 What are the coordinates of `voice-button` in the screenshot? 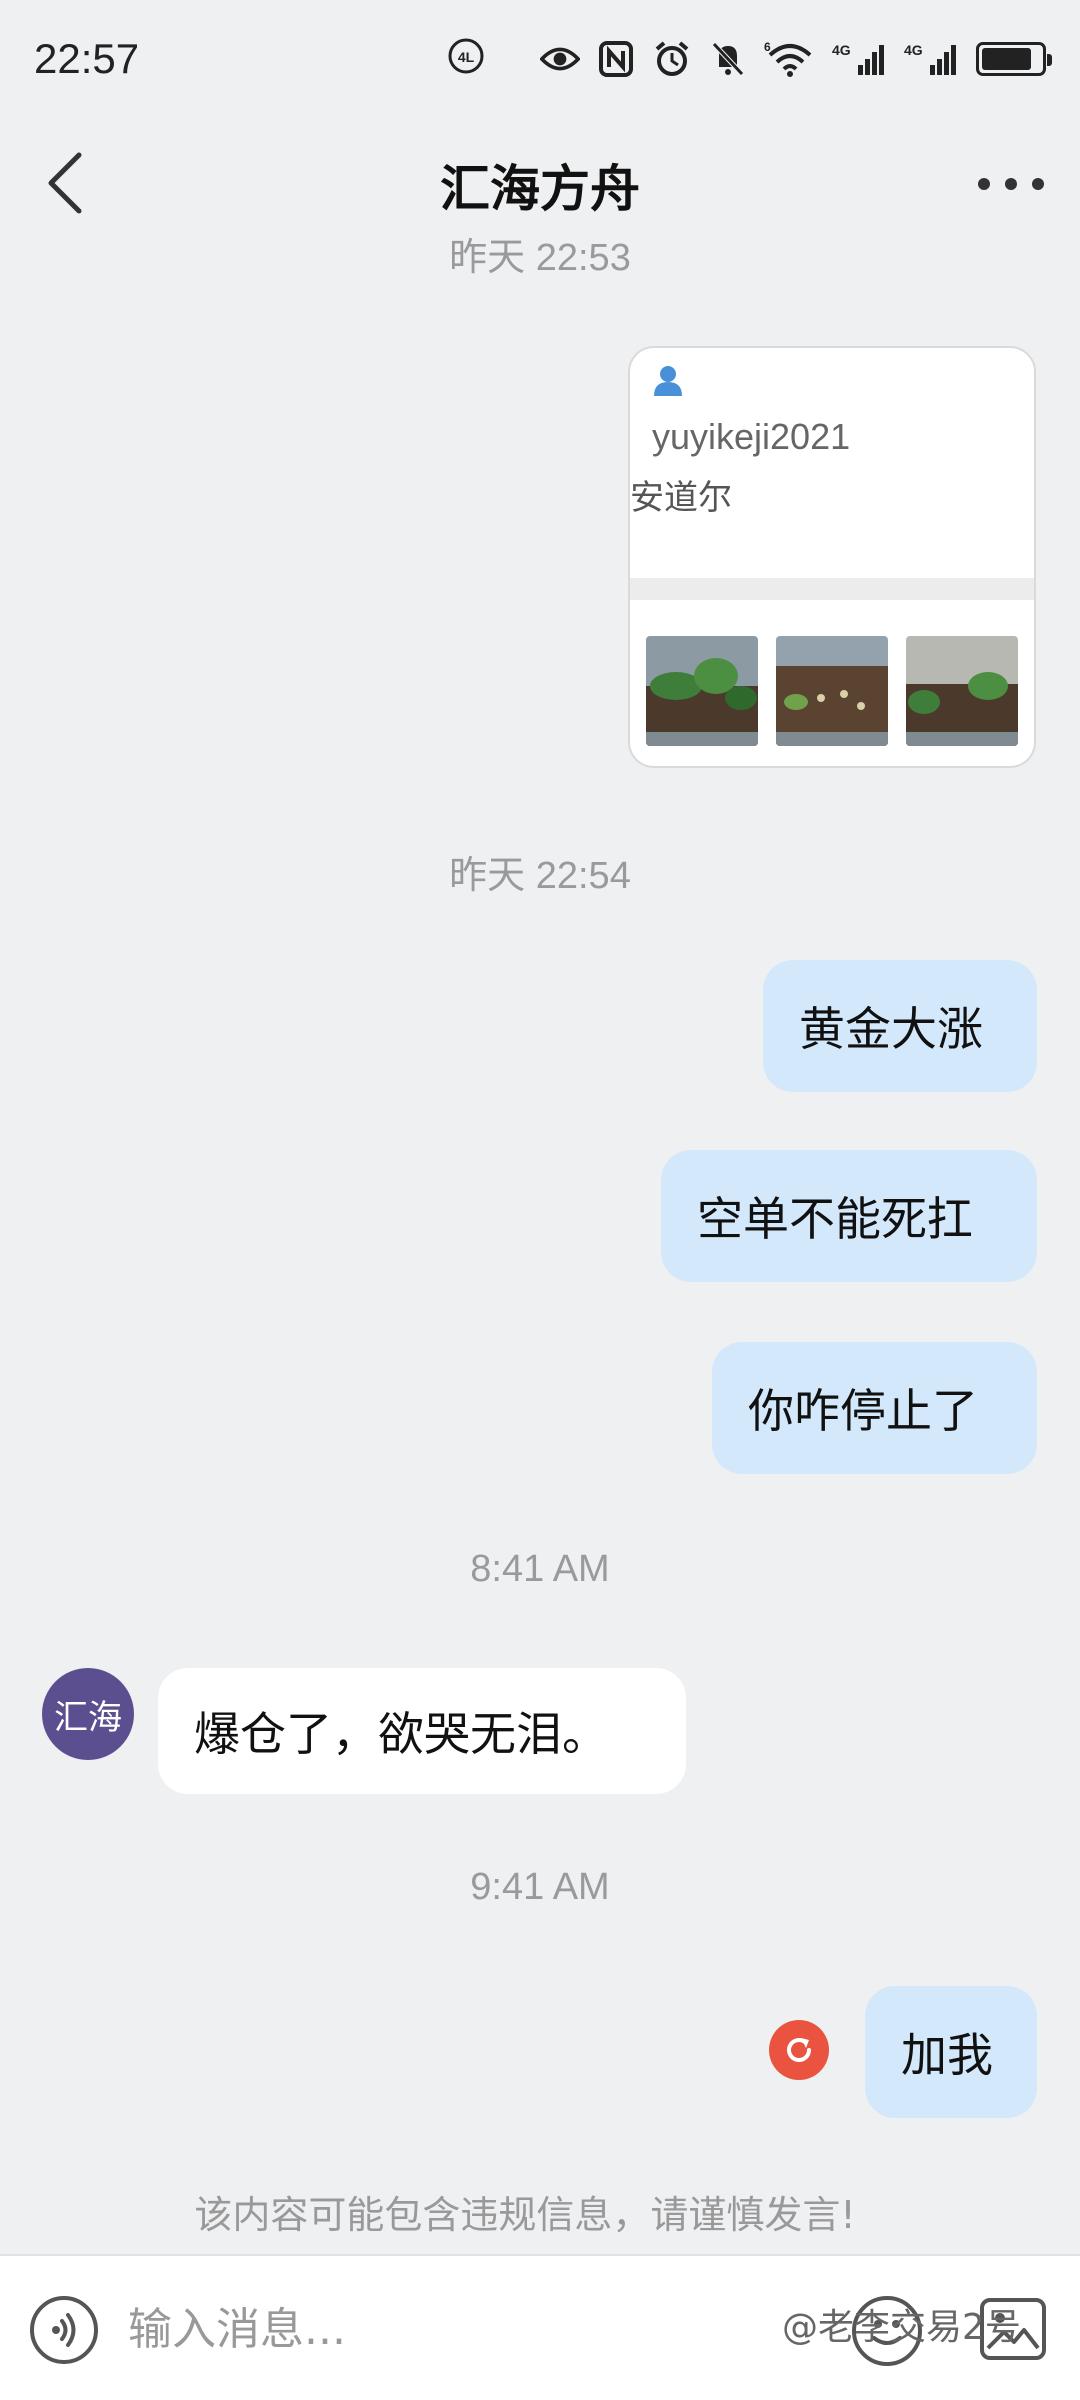 It's located at (64, 2330).